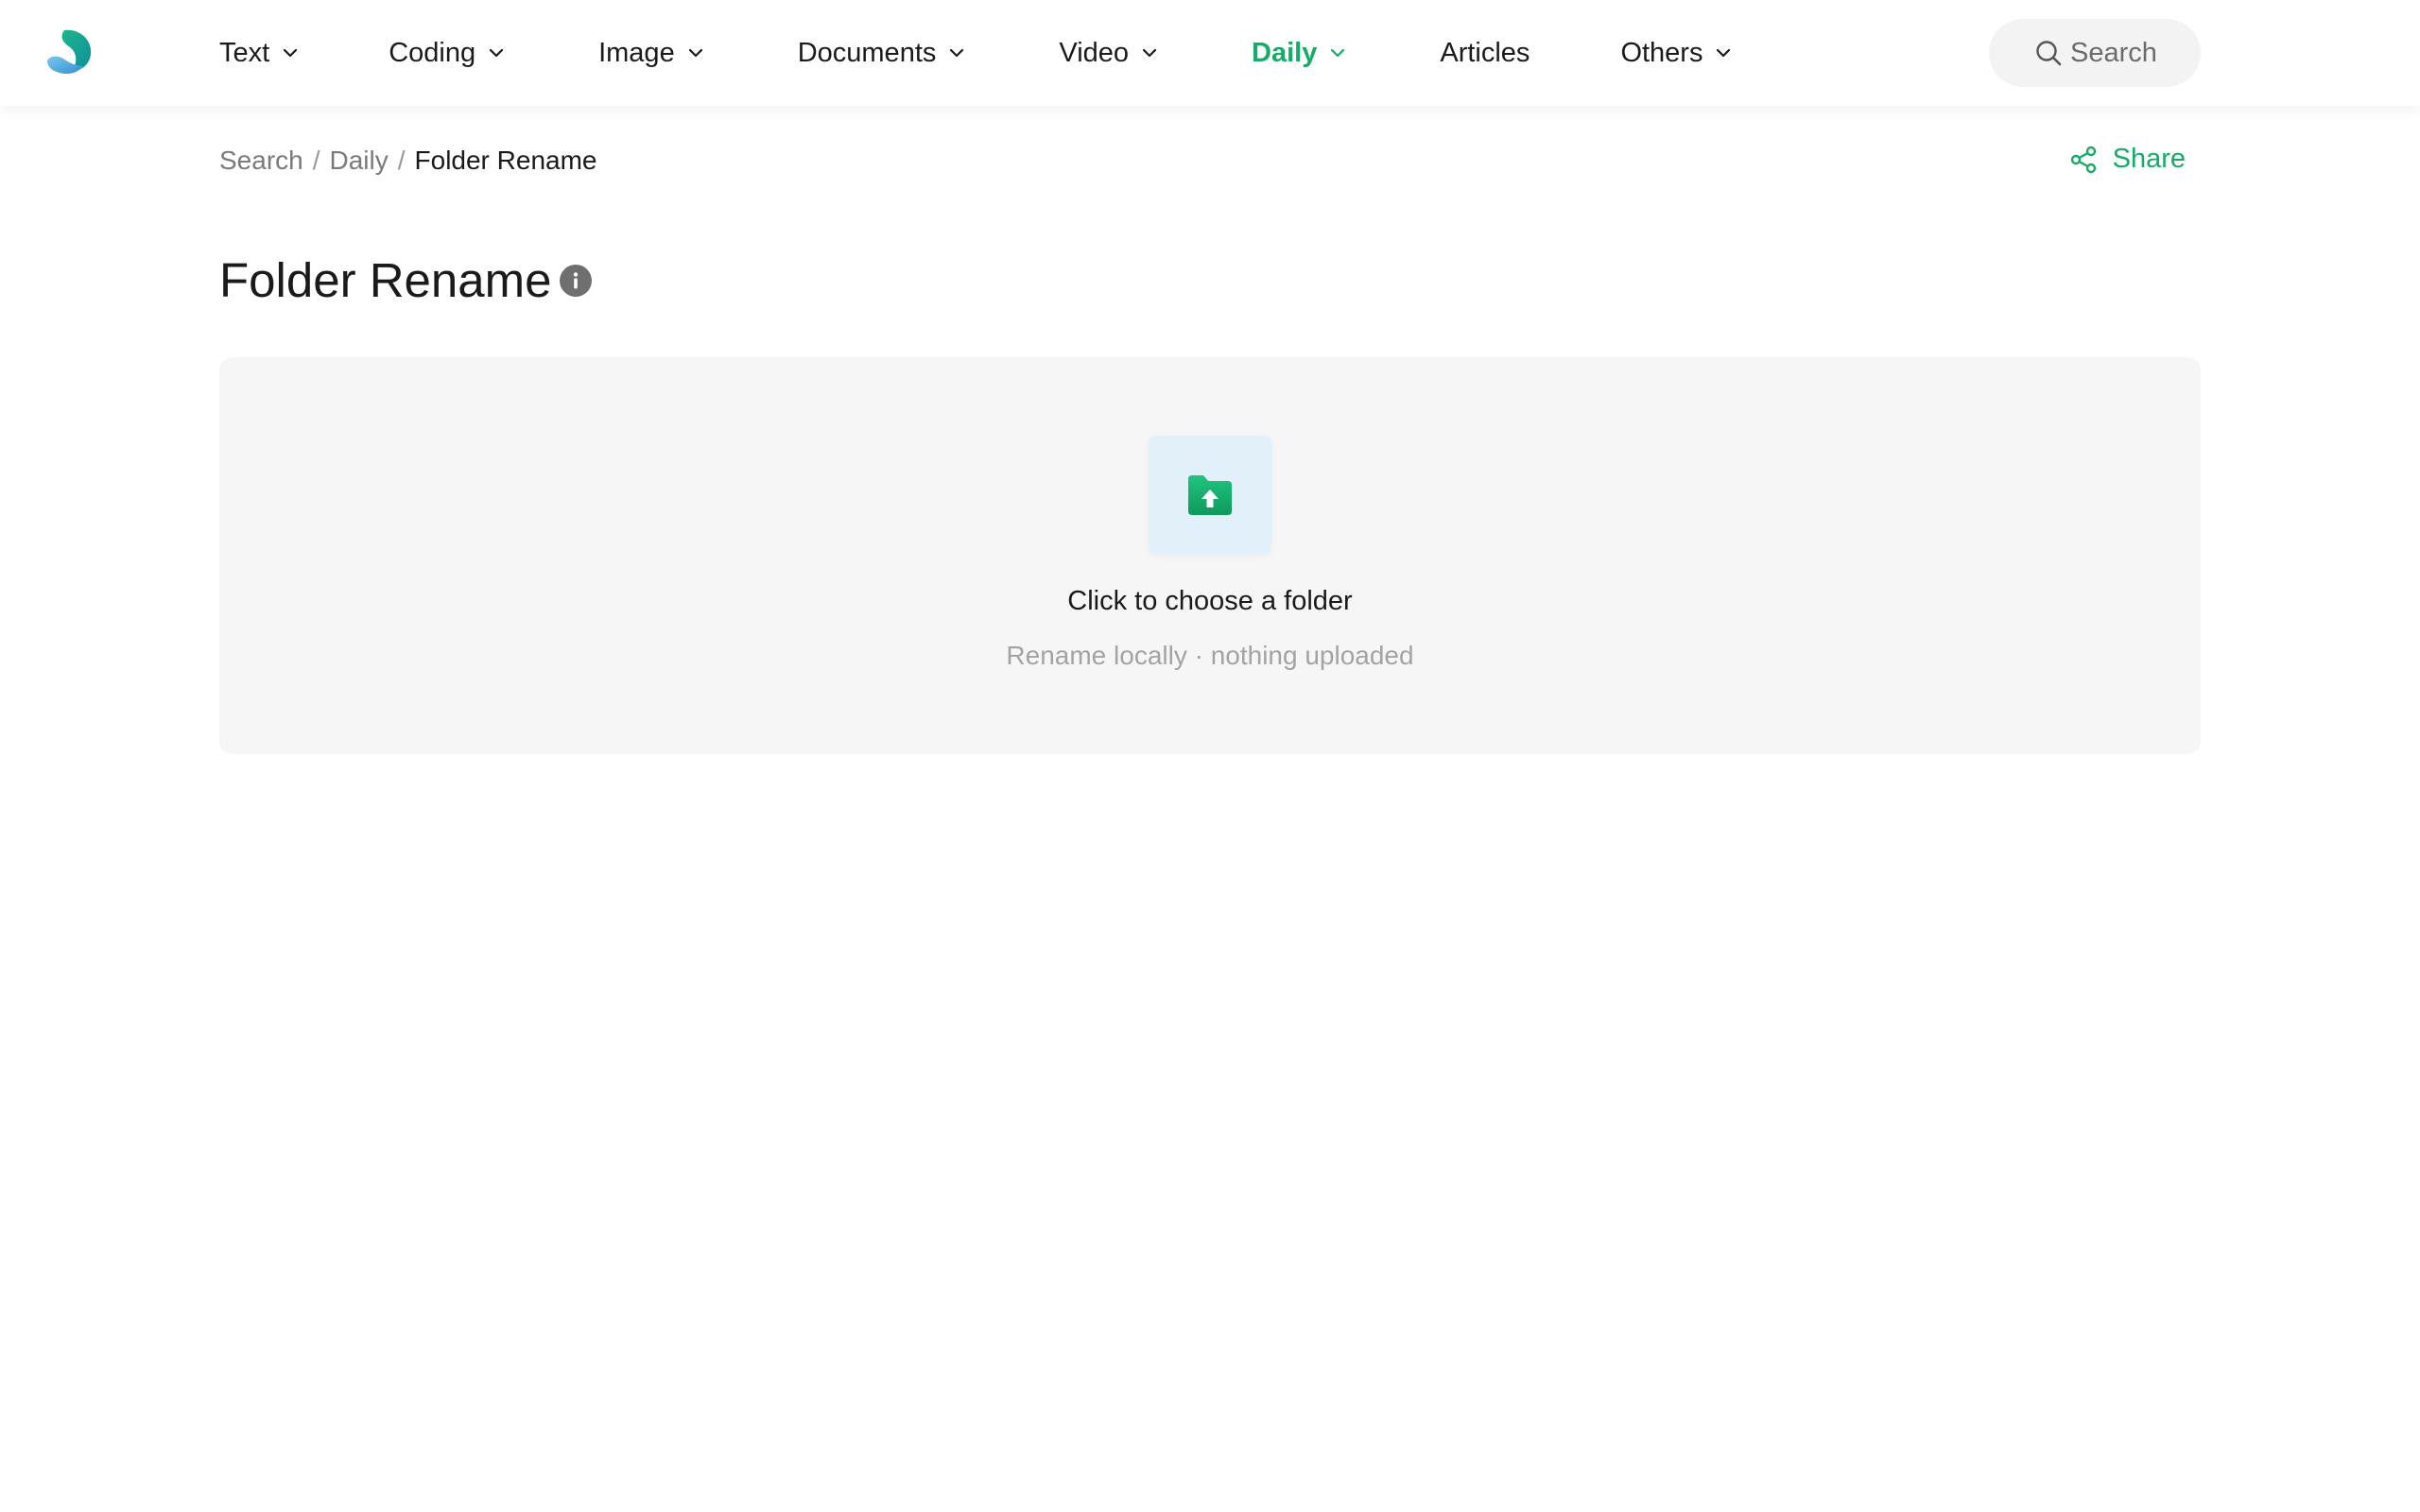  I want to click on nav-item-daily: Daily, so click(1298, 53).